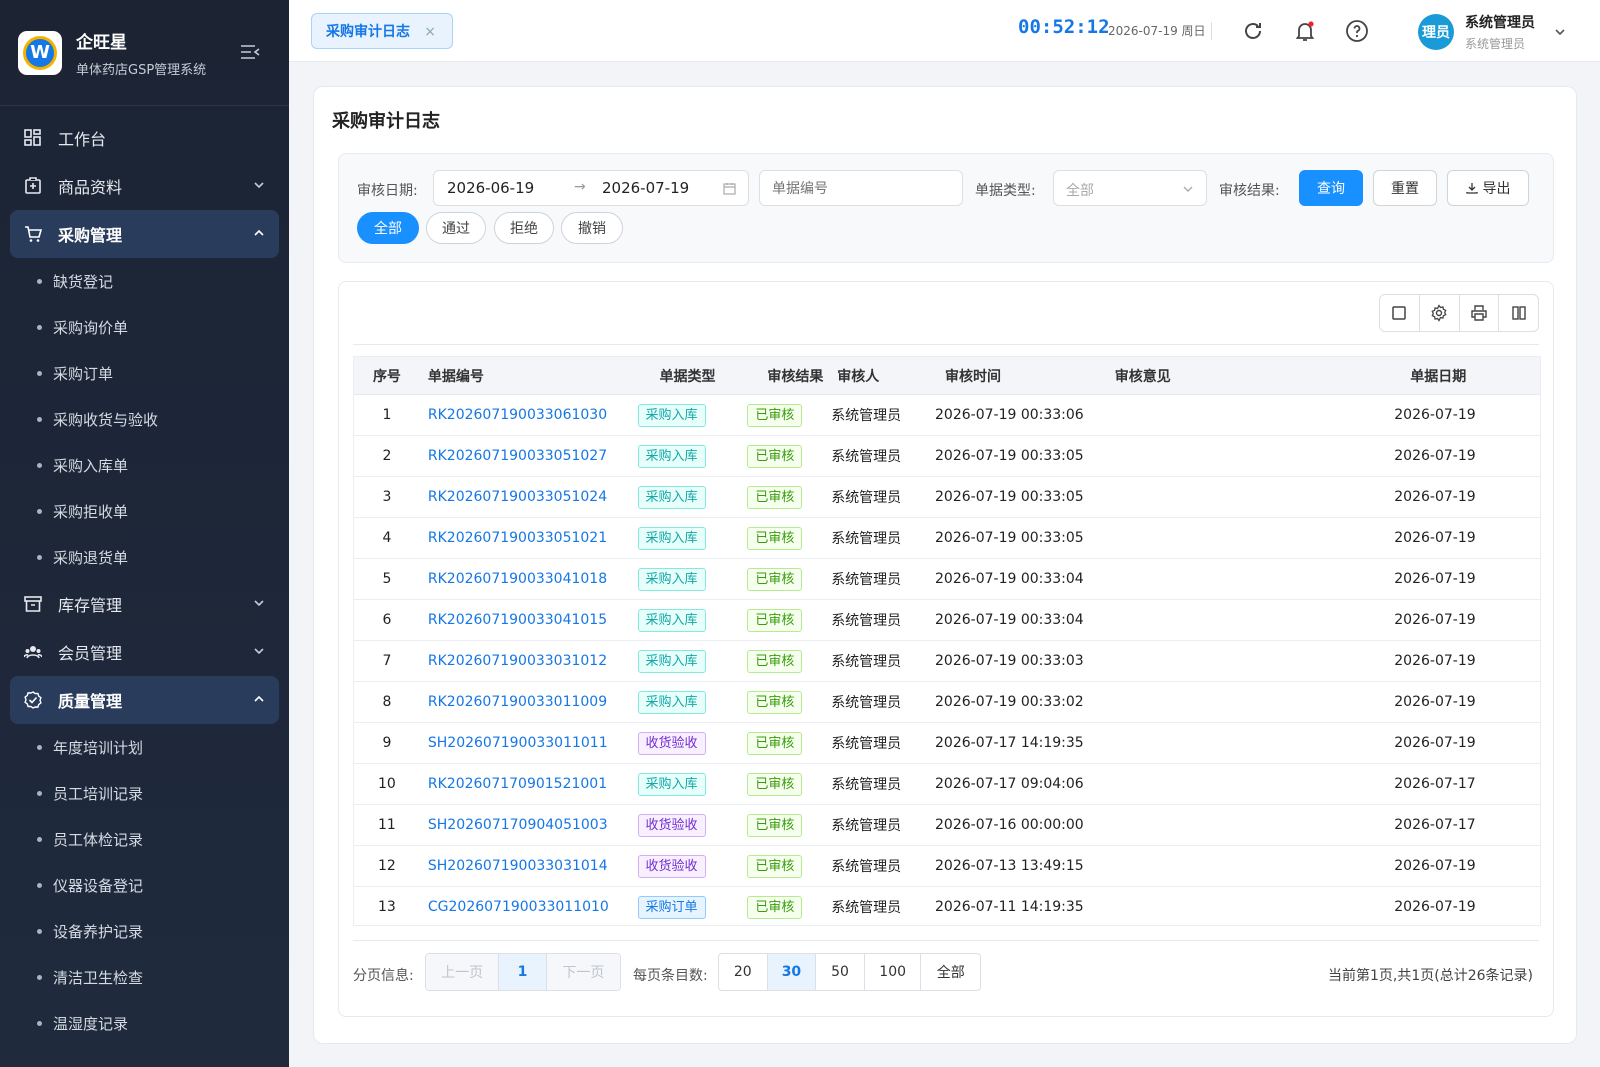 The height and width of the screenshot is (1067, 1600). I want to click on filter-pill-pass: 通过, so click(456, 228).